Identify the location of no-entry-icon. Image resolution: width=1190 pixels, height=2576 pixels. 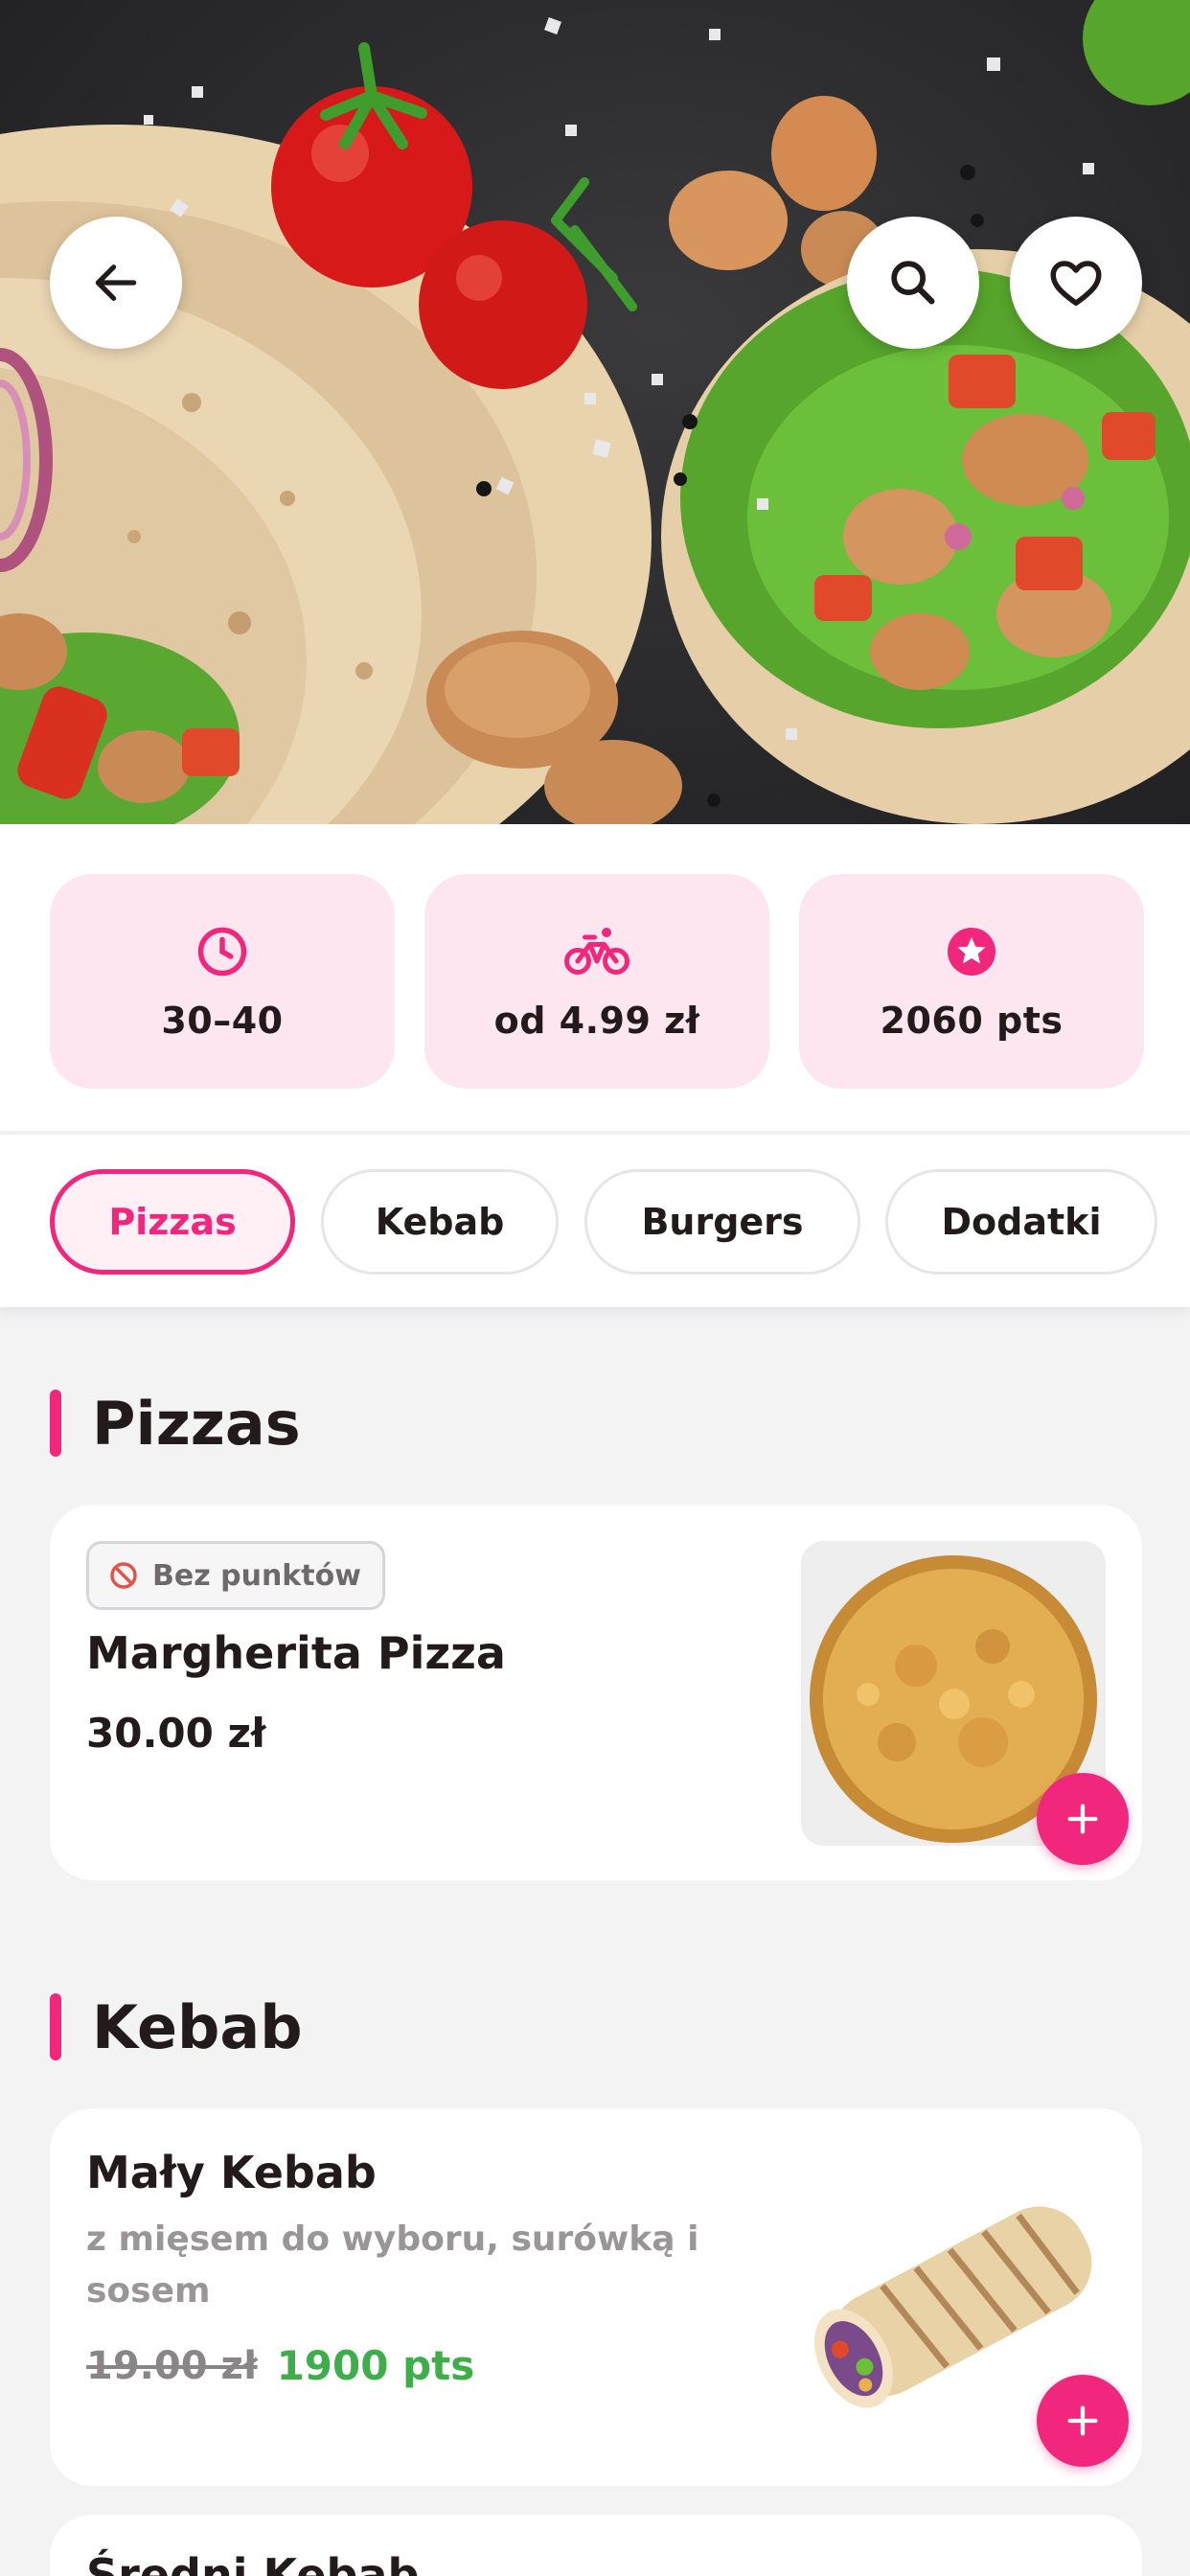
(124, 1575).